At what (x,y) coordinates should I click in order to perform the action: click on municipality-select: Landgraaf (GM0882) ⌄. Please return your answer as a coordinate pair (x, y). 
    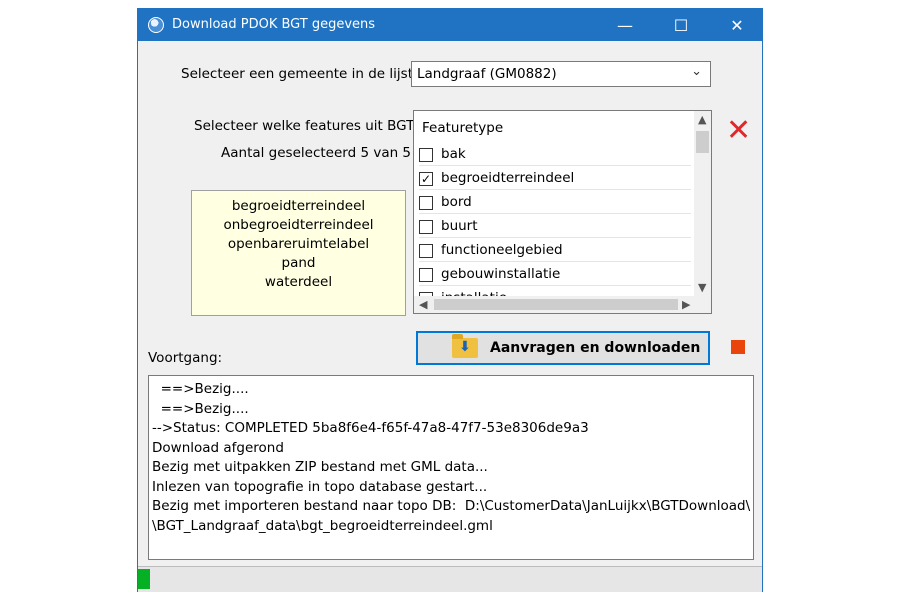
    Looking at the image, I should click on (561, 74).